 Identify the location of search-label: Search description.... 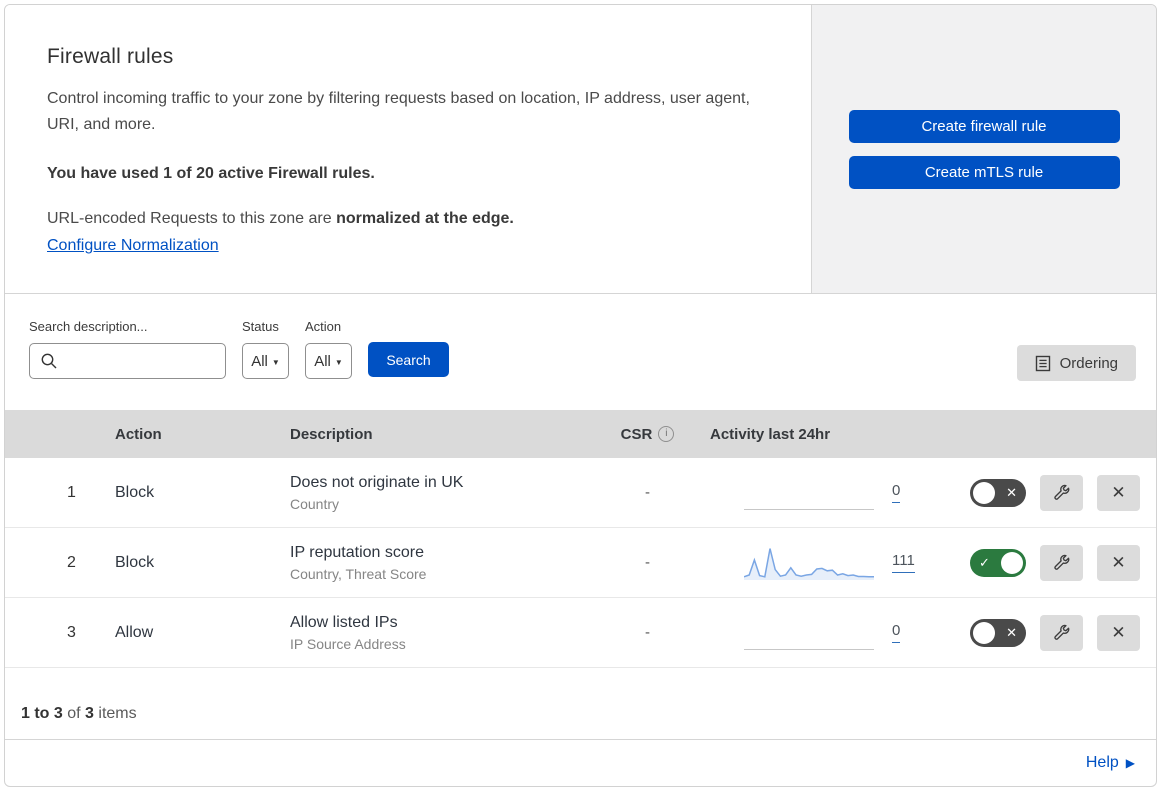
(88, 326).